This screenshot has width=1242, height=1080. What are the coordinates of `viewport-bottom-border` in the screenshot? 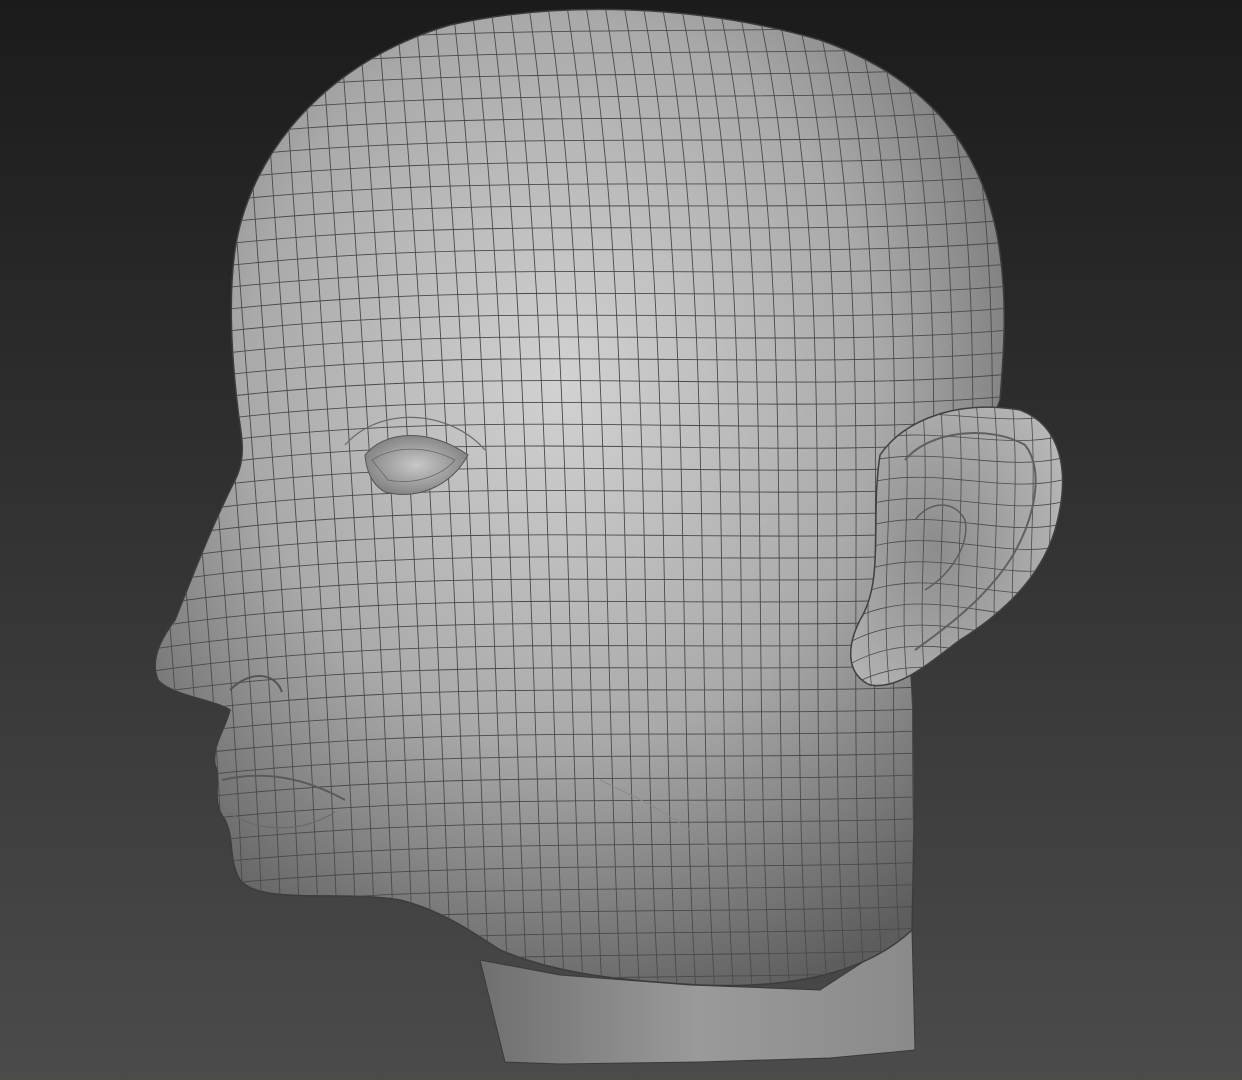 It's located at (621, 1078).